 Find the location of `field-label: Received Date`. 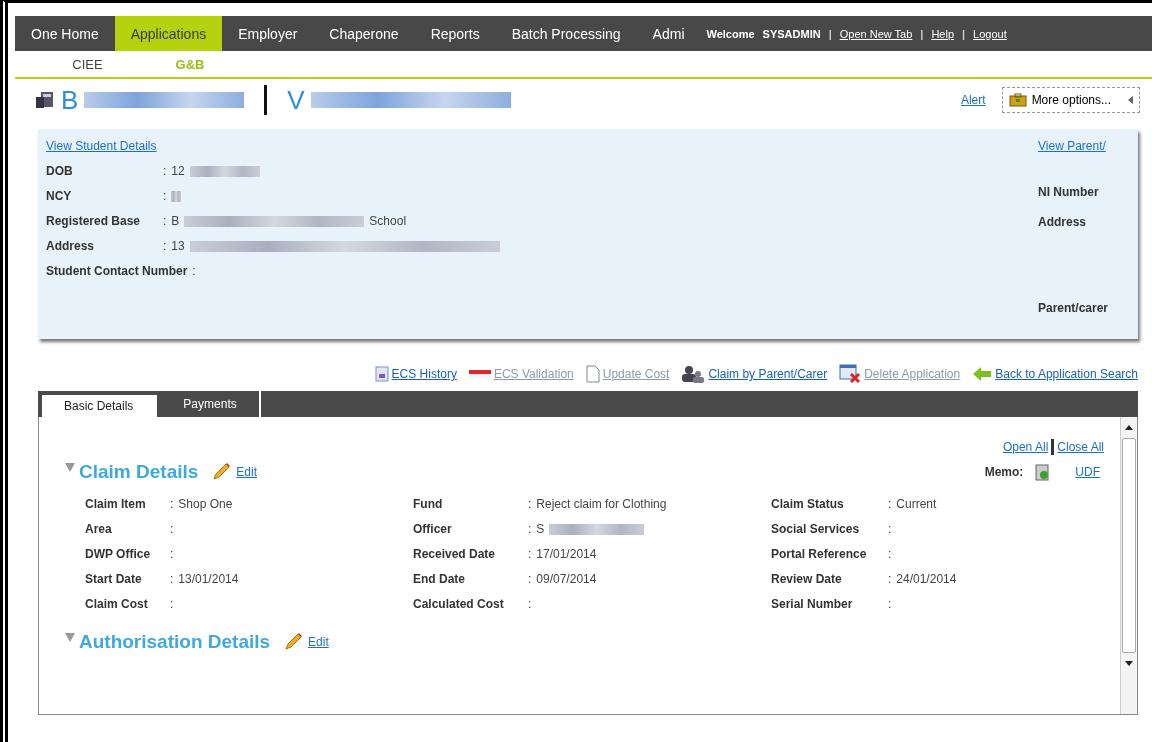

field-label: Received Date is located at coordinates (455, 554).